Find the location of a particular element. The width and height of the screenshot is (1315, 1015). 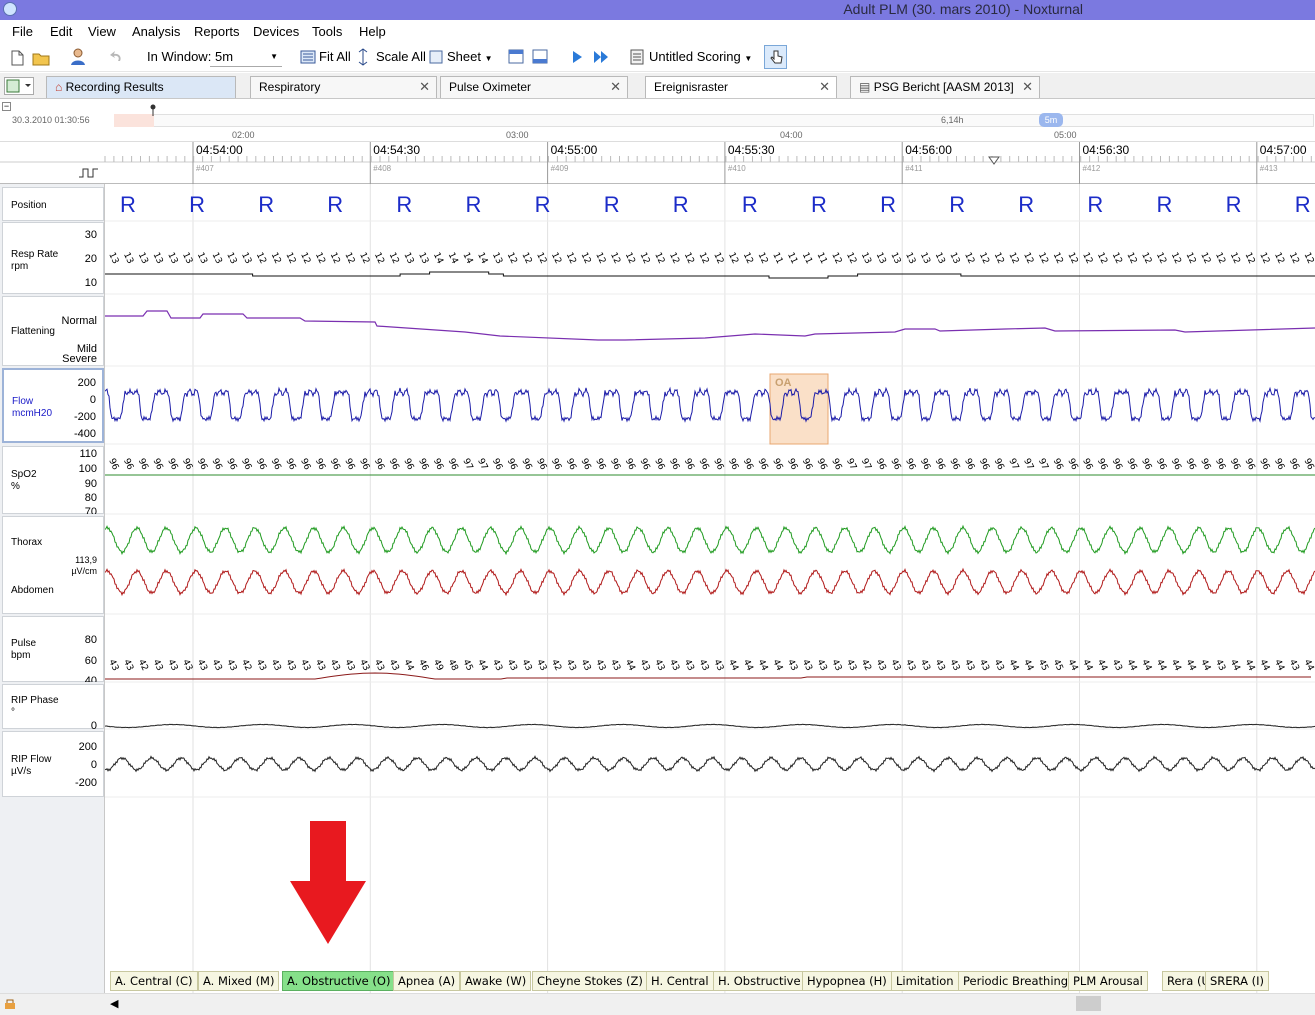

scale-label: 80 is located at coordinates (90, 640).